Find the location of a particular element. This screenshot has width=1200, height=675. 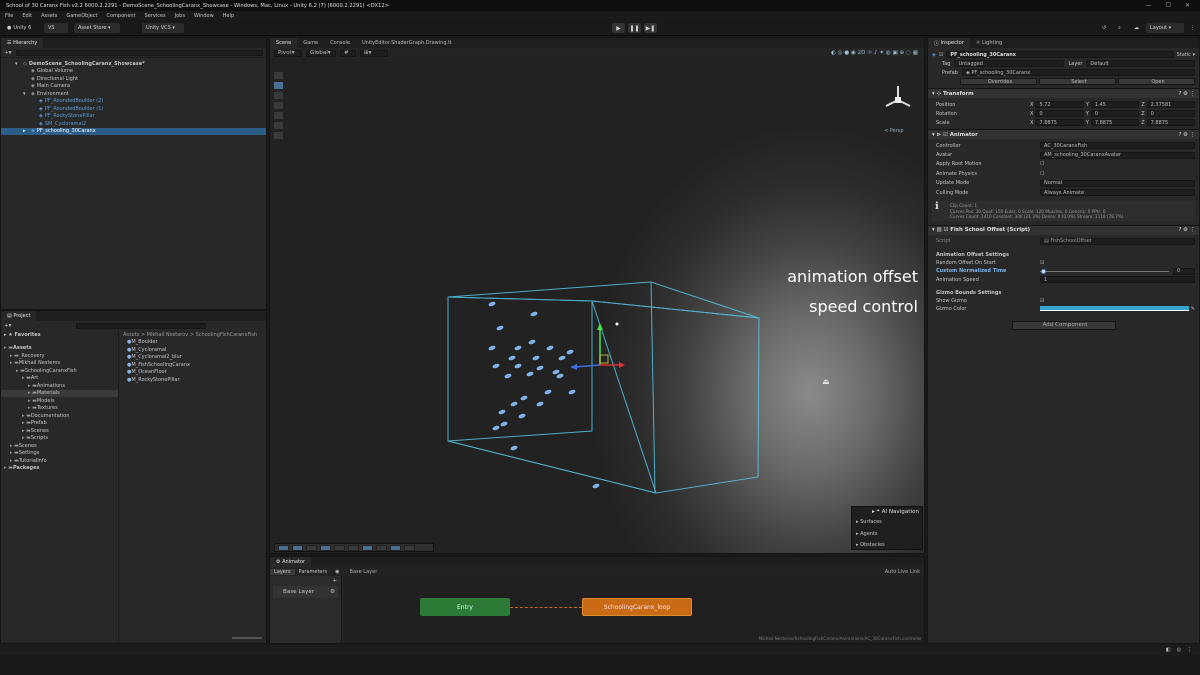

add-icon: +▾ is located at coordinates (8, 53).